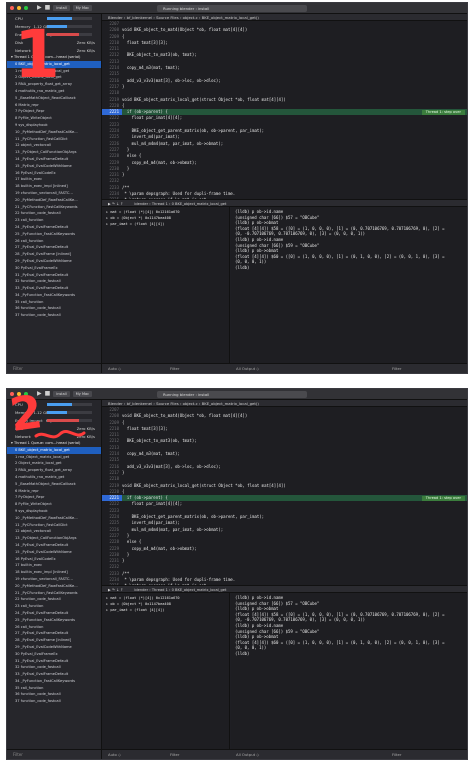  I want to click on stack-frame-row: 33 _PyEval_EvalFrameDefault, so click(54, 288).